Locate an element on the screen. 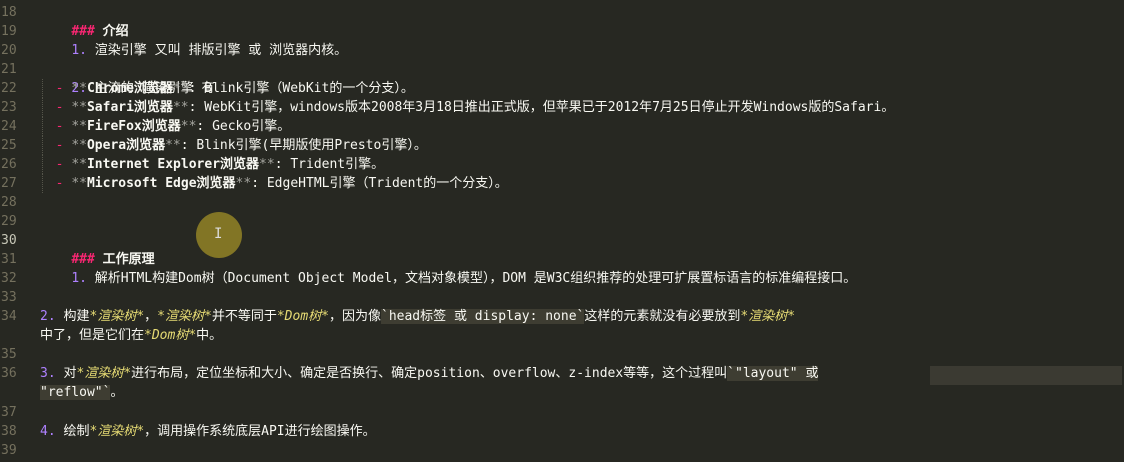 Image resolution: width=1124 pixels, height=462 pixels. line-number: 23 is located at coordinates (9, 107).